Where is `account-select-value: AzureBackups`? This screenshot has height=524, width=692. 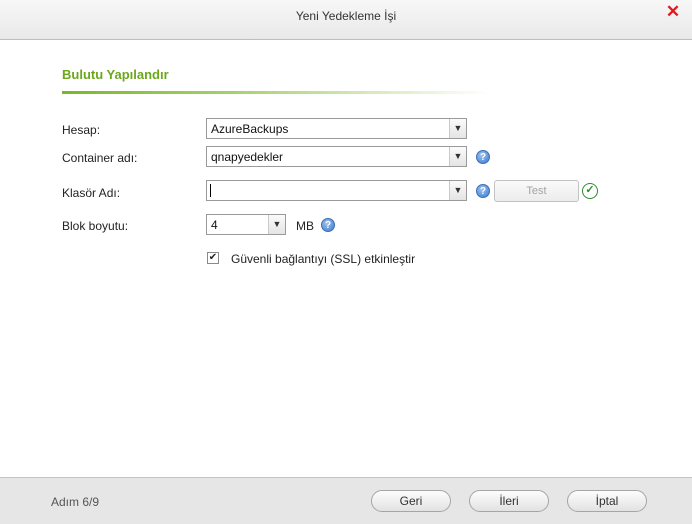 account-select-value: AzureBackups is located at coordinates (250, 129).